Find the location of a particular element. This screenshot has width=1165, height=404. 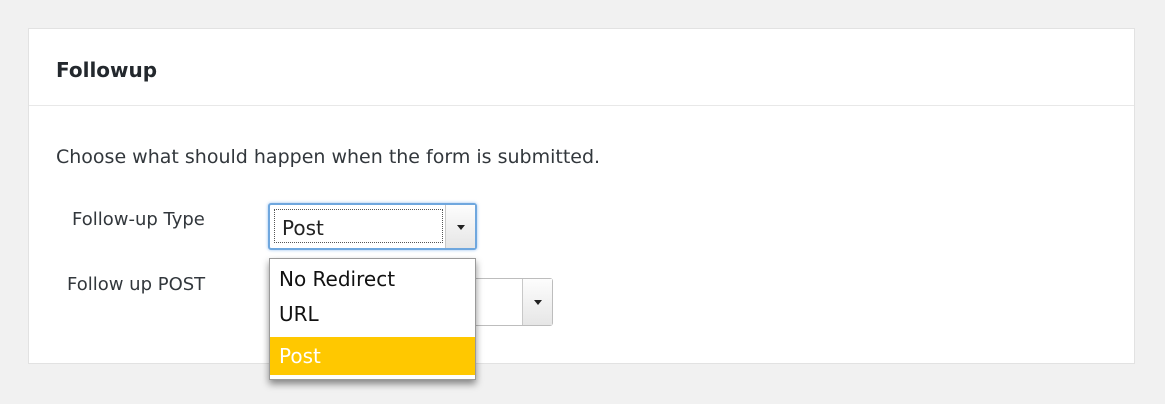

option-url: URL is located at coordinates (372, 314).